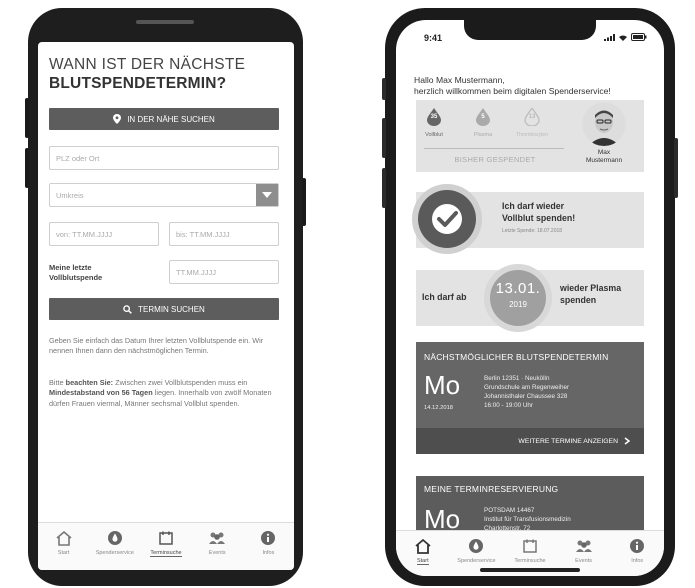 This screenshot has width=695, height=588. I want to click on notice-bold-2: Mindestabstand von 56 Tagen, so click(101, 393).